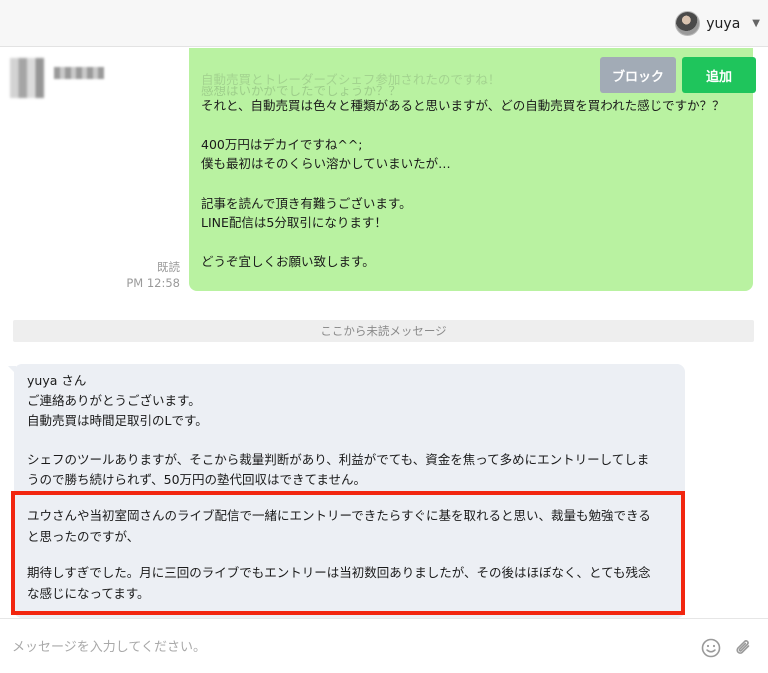 The height and width of the screenshot is (673, 768). I want to click on user-menu: yuya ▼, so click(717, 23).